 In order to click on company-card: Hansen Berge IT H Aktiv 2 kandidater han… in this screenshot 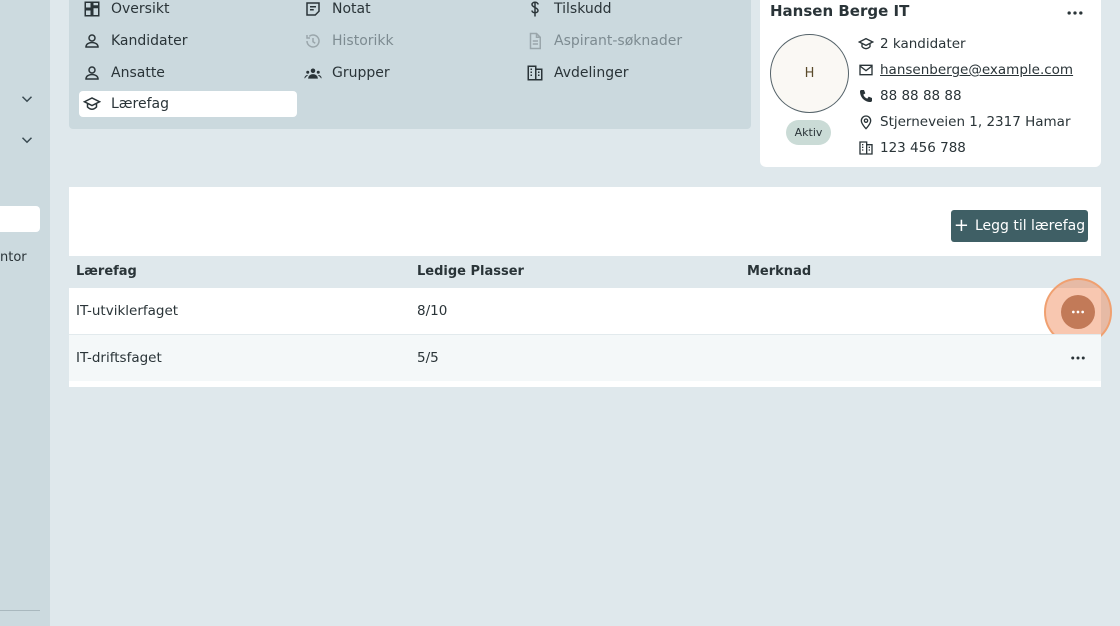, I will do `click(930, 83)`.